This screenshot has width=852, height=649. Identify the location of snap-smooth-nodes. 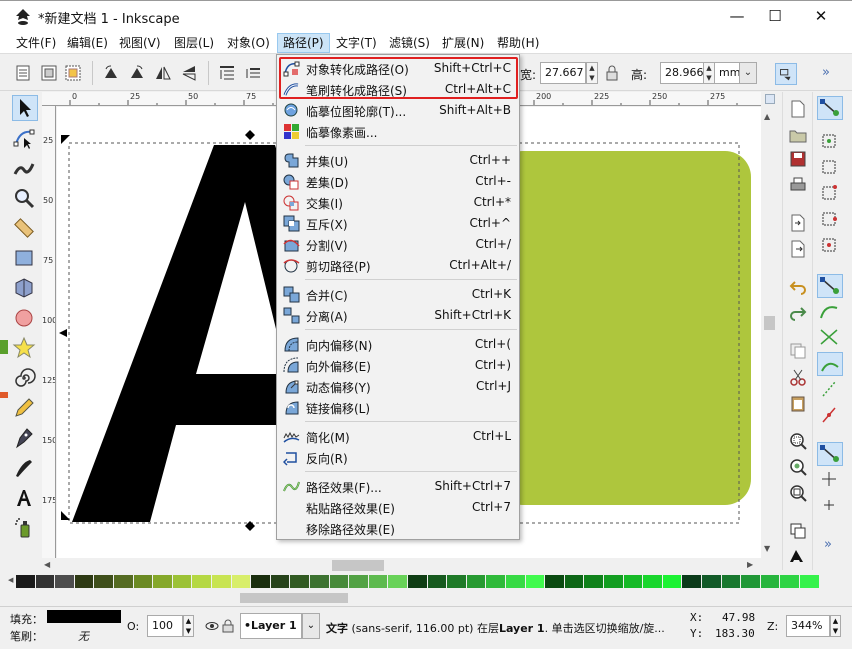
(830, 390).